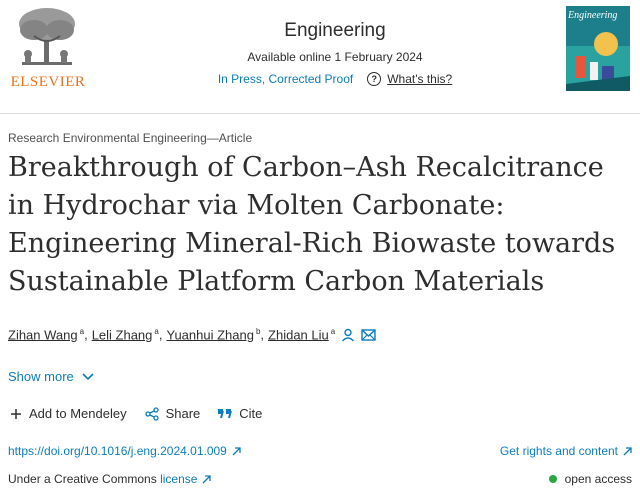 This screenshot has width=640, height=493. I want to click on whats-this-label: What's this?, so click(420, 79).